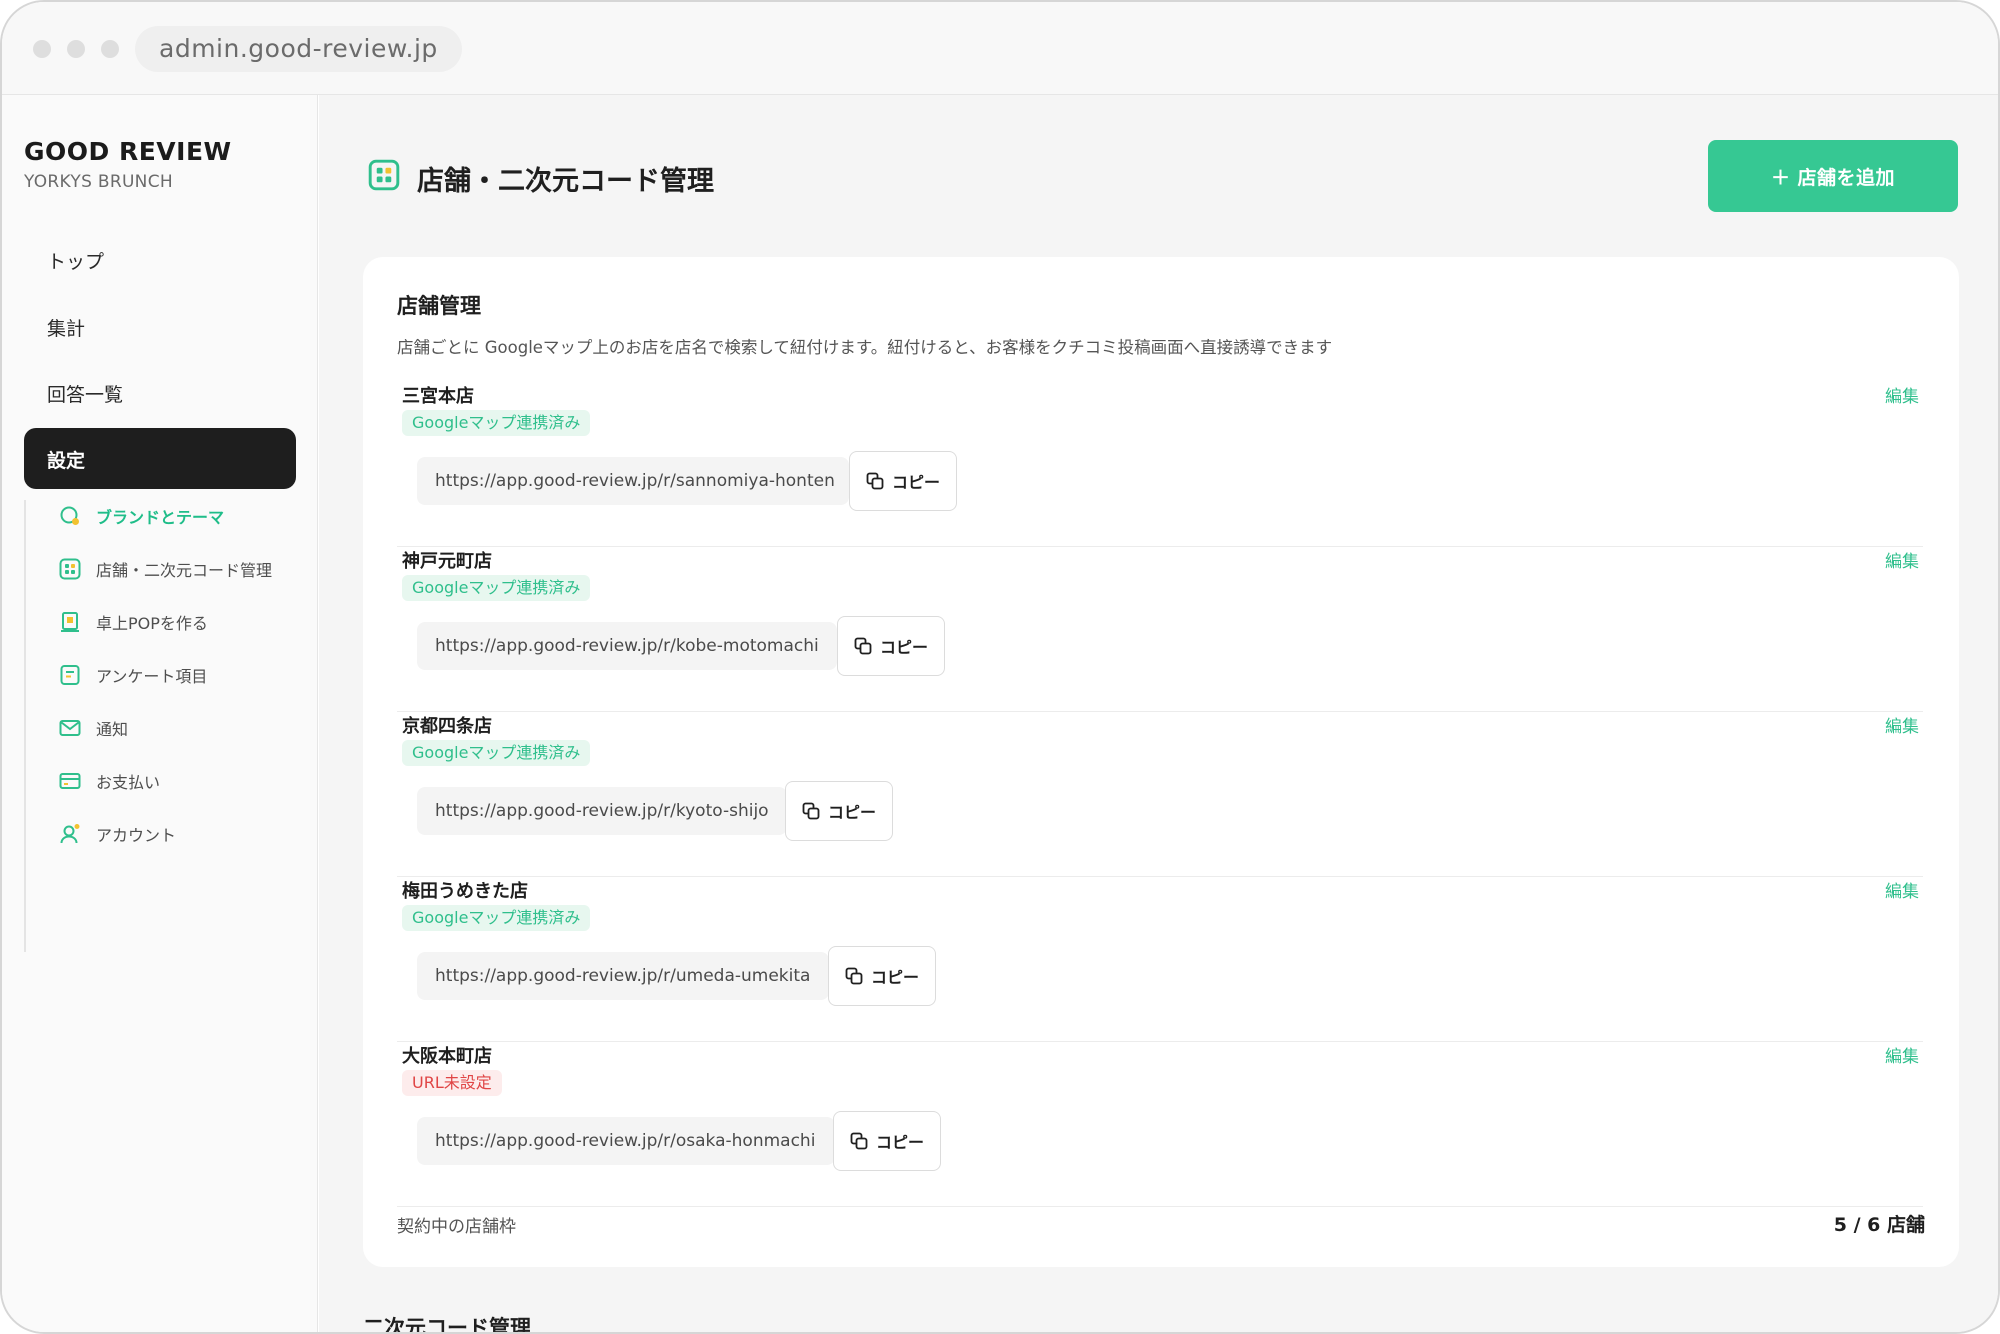 The width and height of the screenshot is (2000, 1334). What do you see at coordinates (75, 260) in the screenshot?
I see `nav-item-top: トップ` at bounding box center [75, 260].